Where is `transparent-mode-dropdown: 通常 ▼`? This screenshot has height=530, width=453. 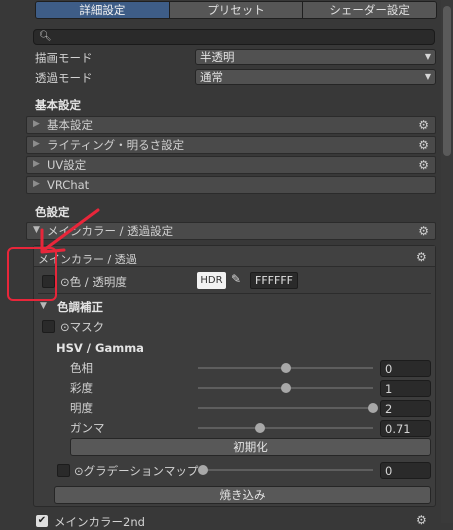
transparent-mode-dropdown: 通常 ▼ is located at coordinates (315, 77).